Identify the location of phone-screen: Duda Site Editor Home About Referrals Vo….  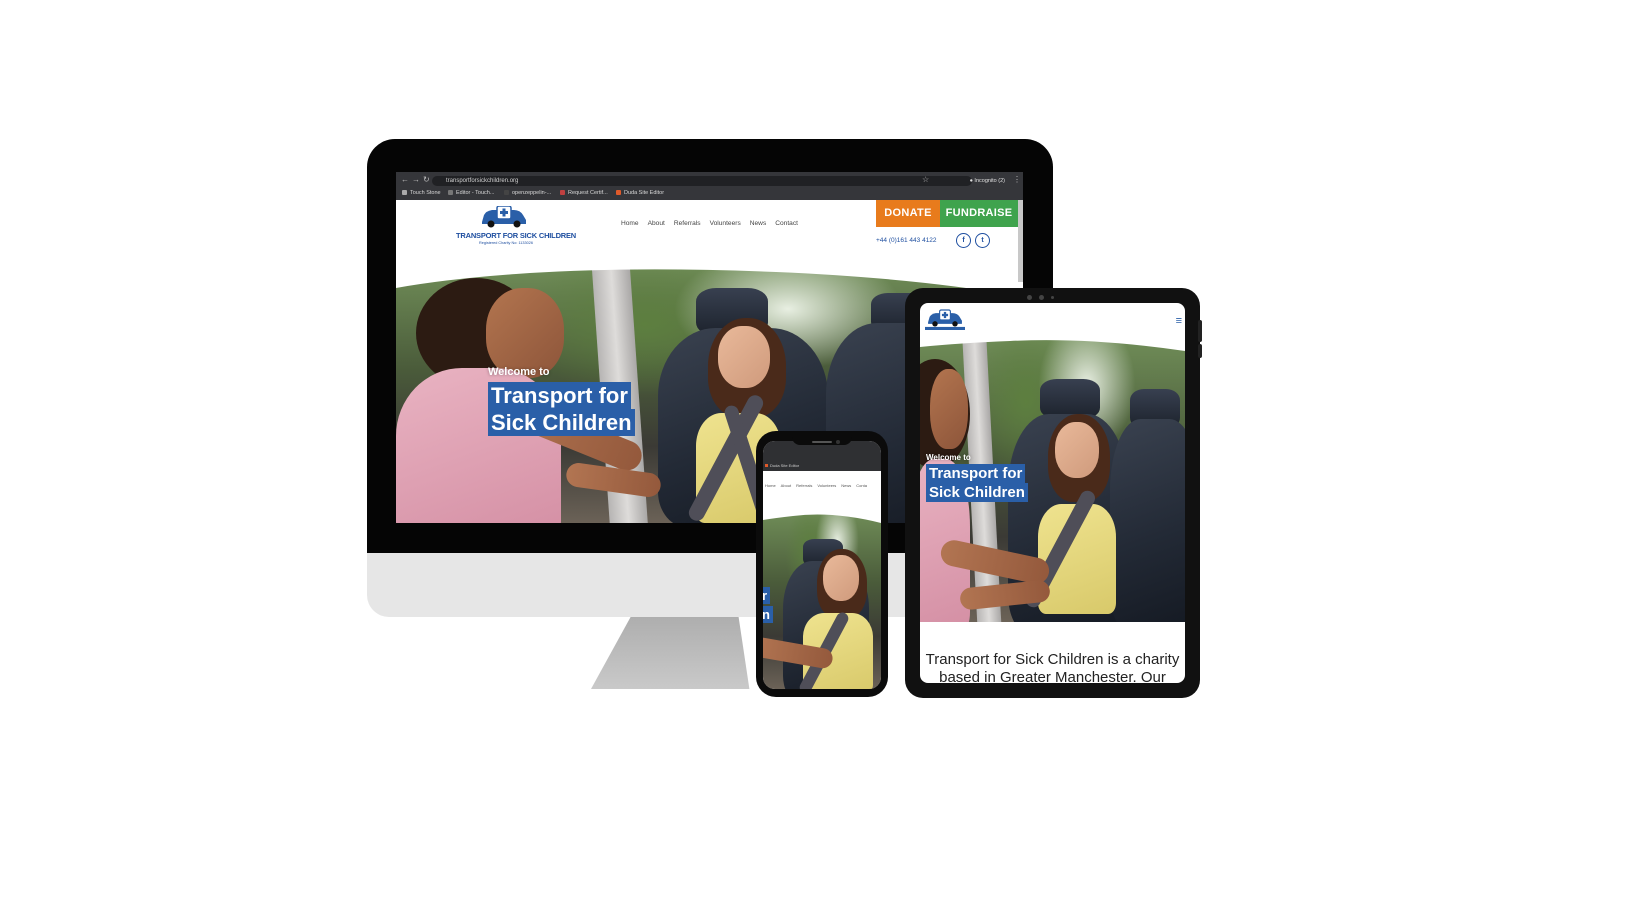
(822, 565).